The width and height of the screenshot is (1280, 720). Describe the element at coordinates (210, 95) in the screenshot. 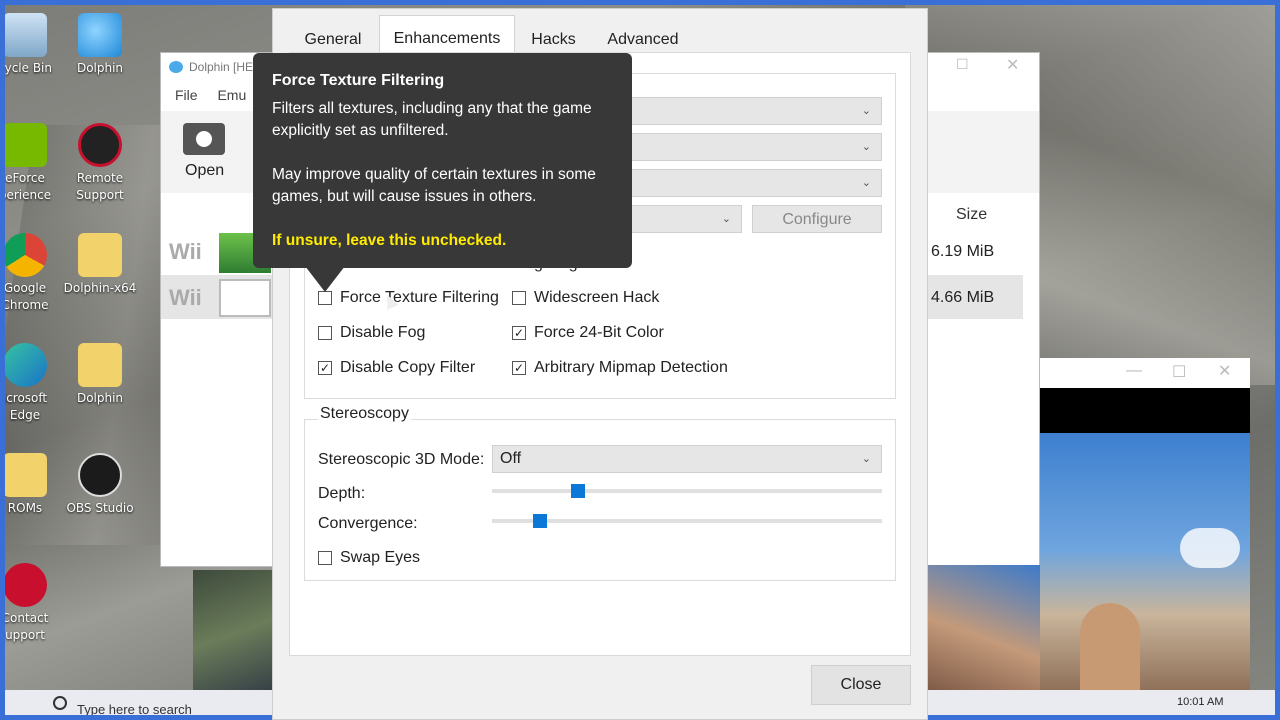

I see `main-menu-bar: File Emu` at that location.